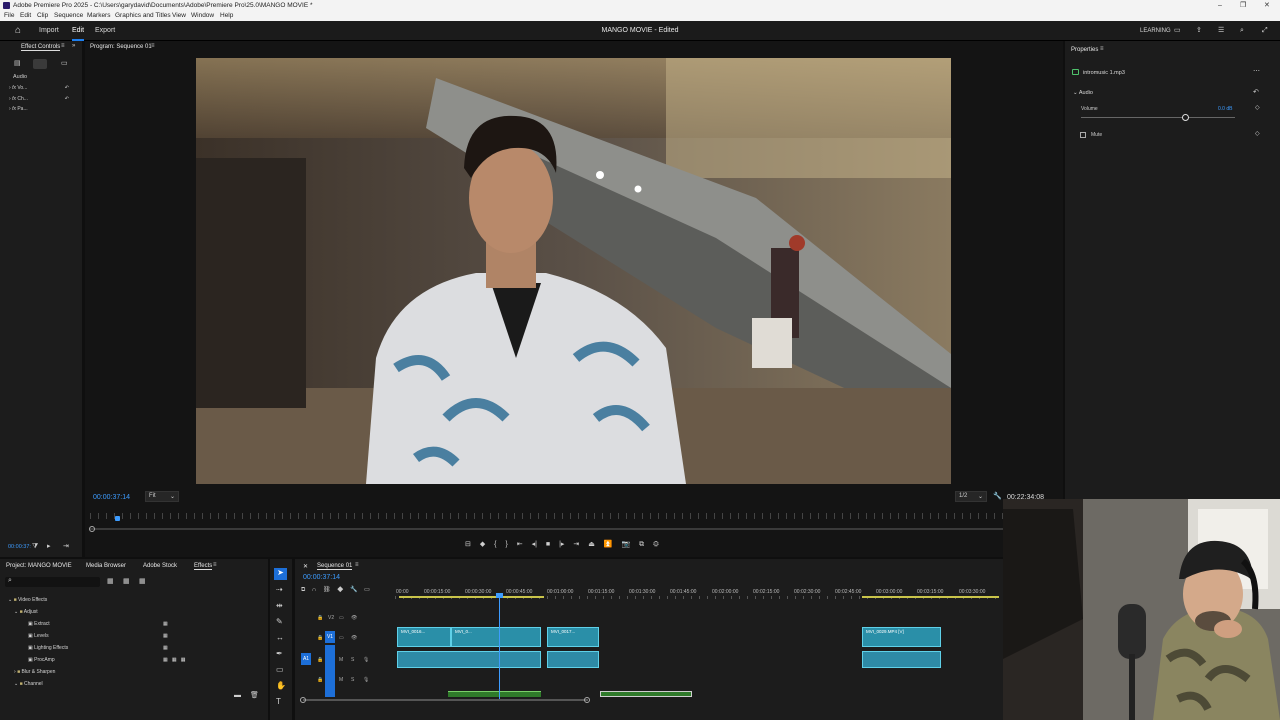 The height and width of the screenshot is (720, 1280). Describe the element at coordinates (1221, 31) in the screenshot. I see `menu-lines-icon: ☰` at that location.